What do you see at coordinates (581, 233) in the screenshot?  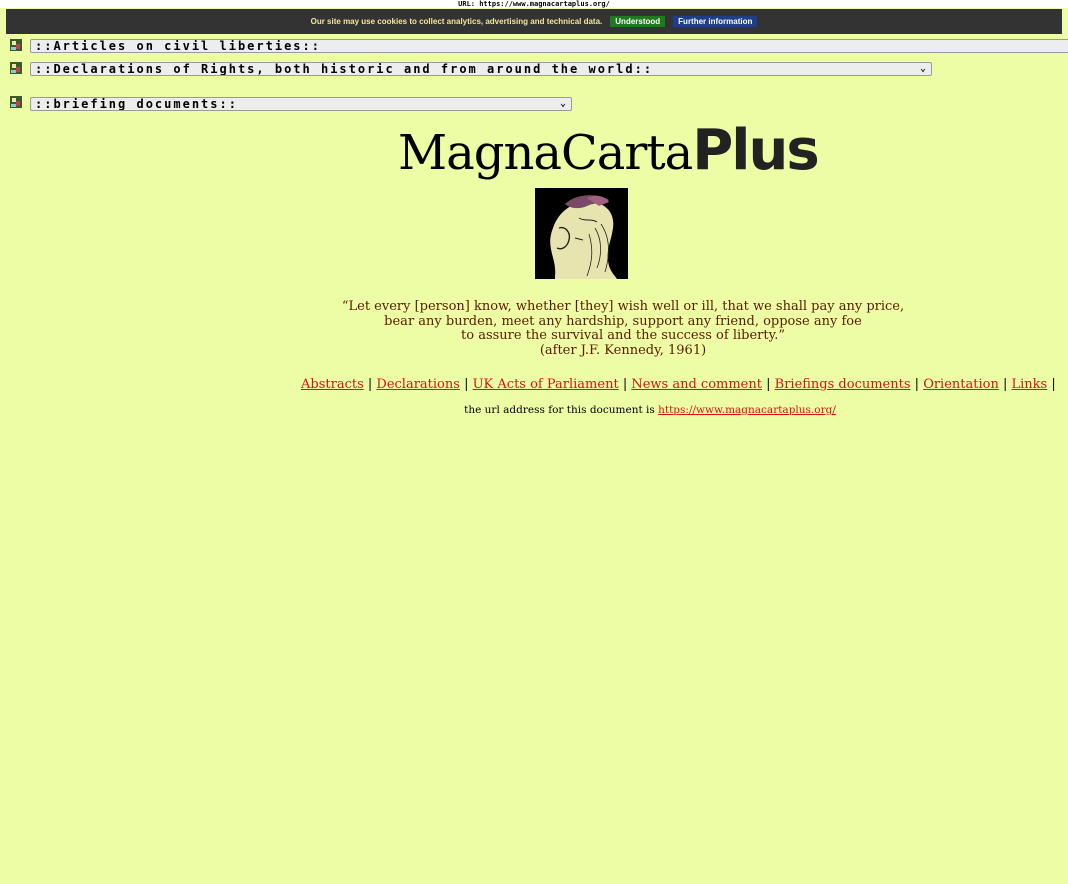 I see `liberty-portrait-image` at bounding box center [581, 233].